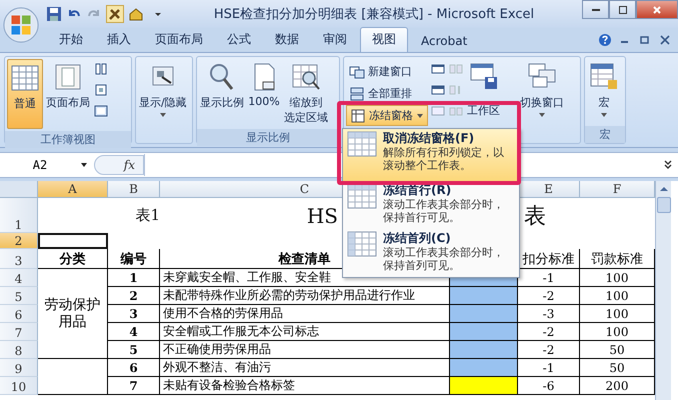 The width and height of the screenshot is (678, 400). I want to click on menu-item-description: 滚动工作表其余部分时，保持首行可见。, so click(444, 211).